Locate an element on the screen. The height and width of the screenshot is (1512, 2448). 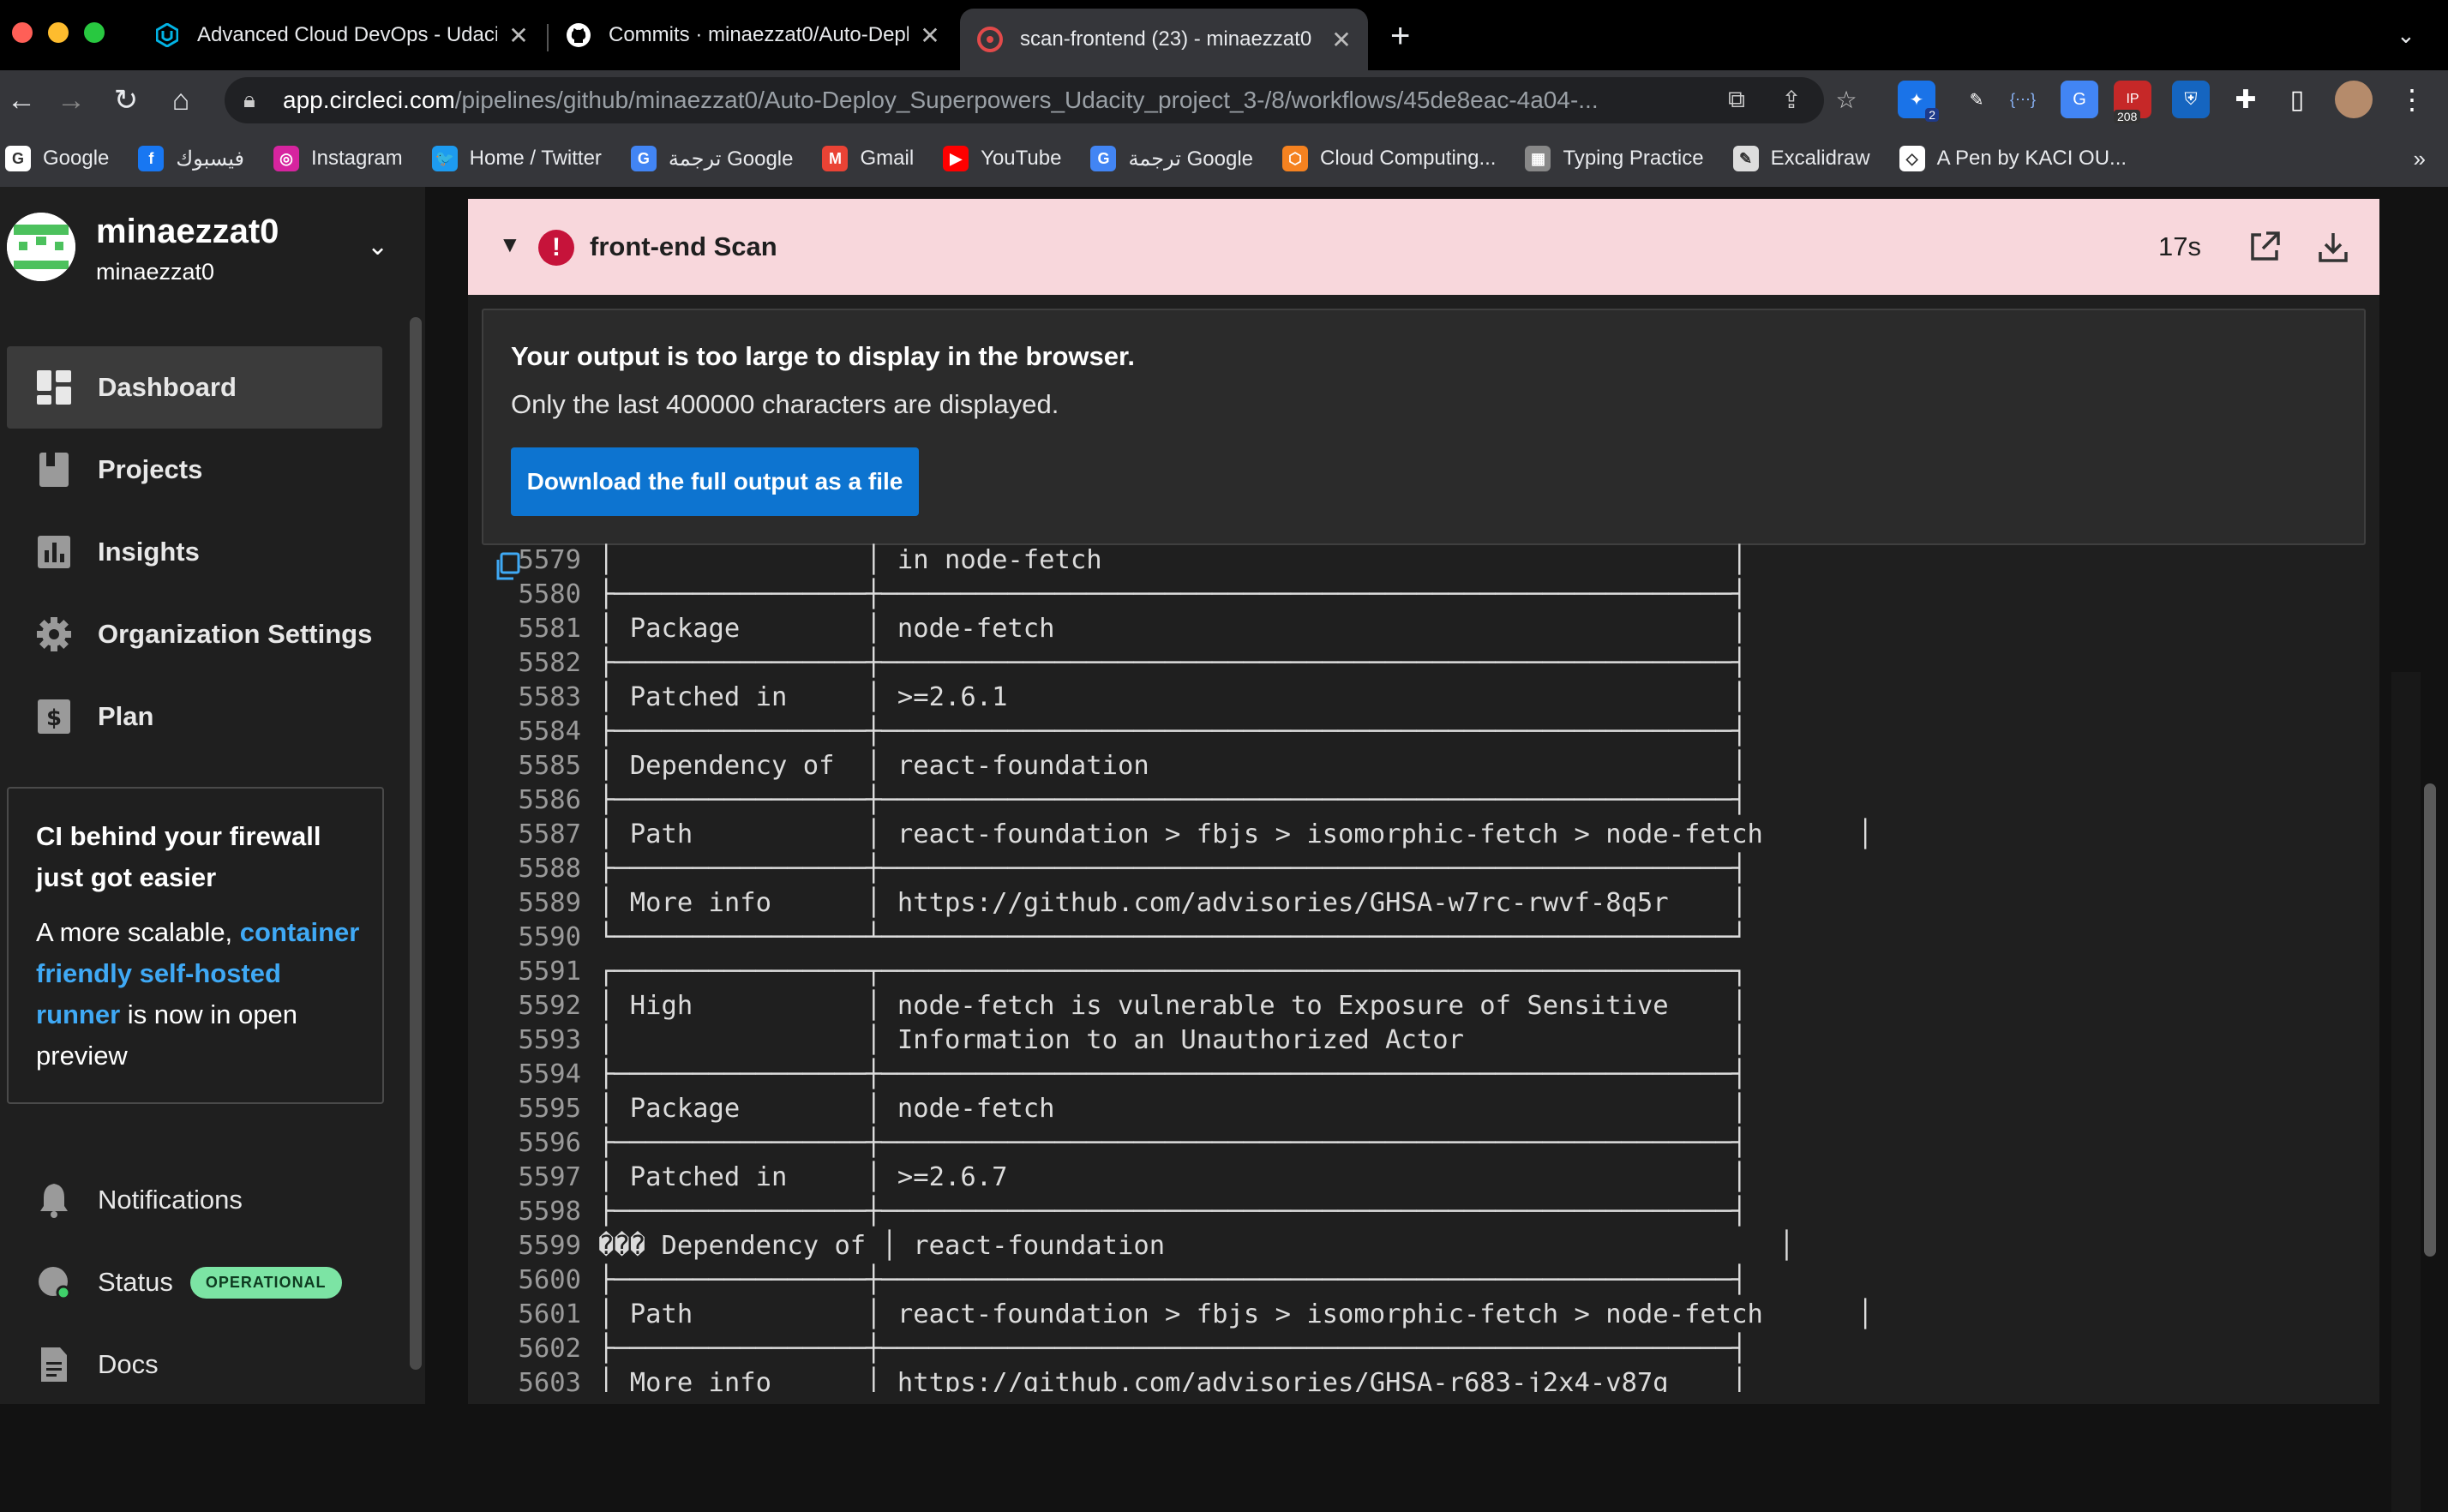
bookmark-favicon-icon: G is located at coordinates (18, 158).